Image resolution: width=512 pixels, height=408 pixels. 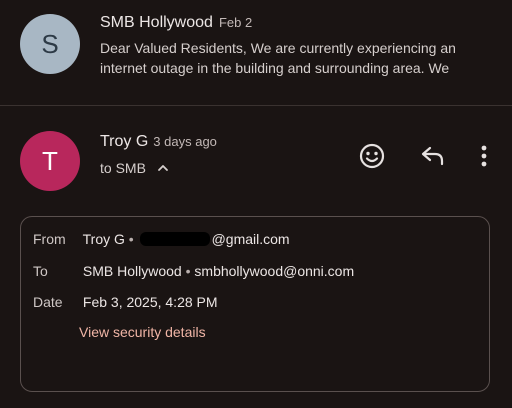 I want to click on emoji-icon, so click(x=372, y=156).